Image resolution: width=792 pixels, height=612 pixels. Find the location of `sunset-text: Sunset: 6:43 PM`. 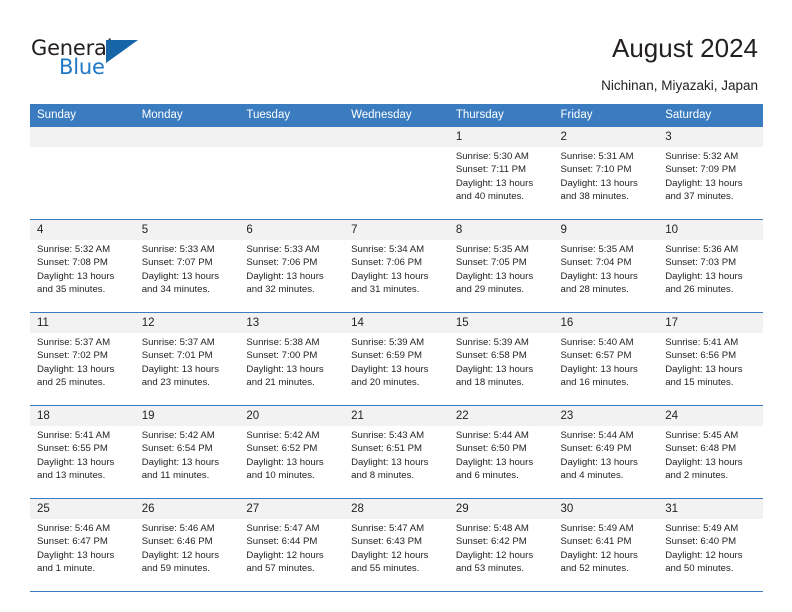

sunset-text: Sunset: 6:43 PM is located at coordinates (387, 542).